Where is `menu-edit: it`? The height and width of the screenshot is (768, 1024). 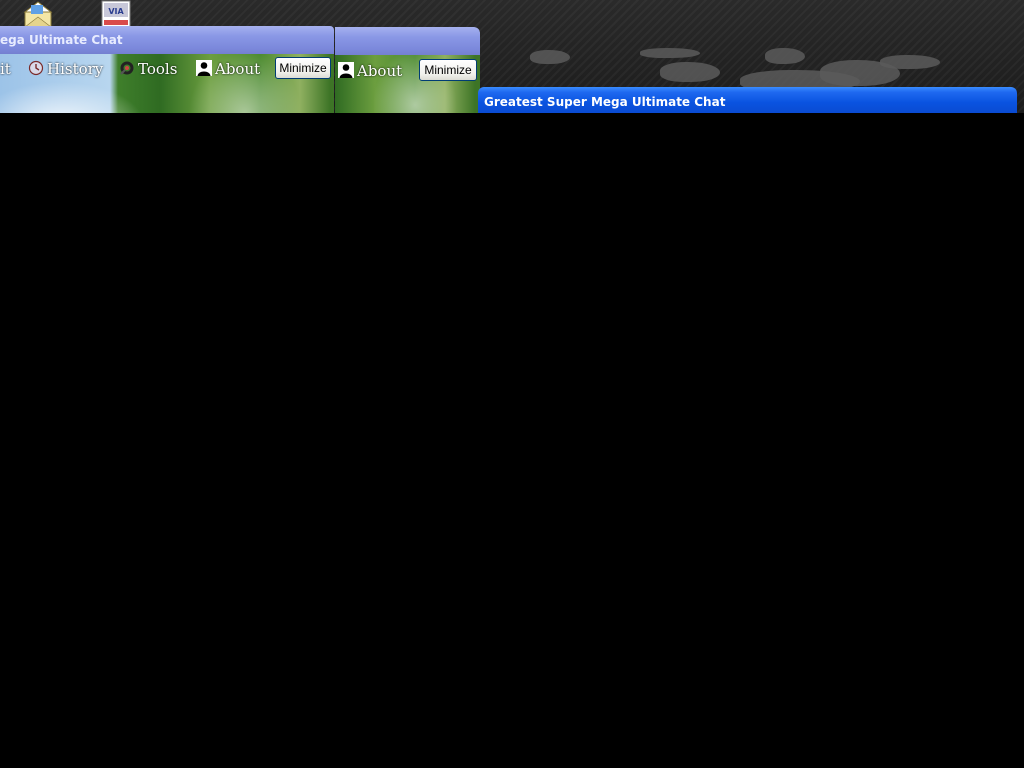 menu-edit: it is located at coordinates (5, 69).